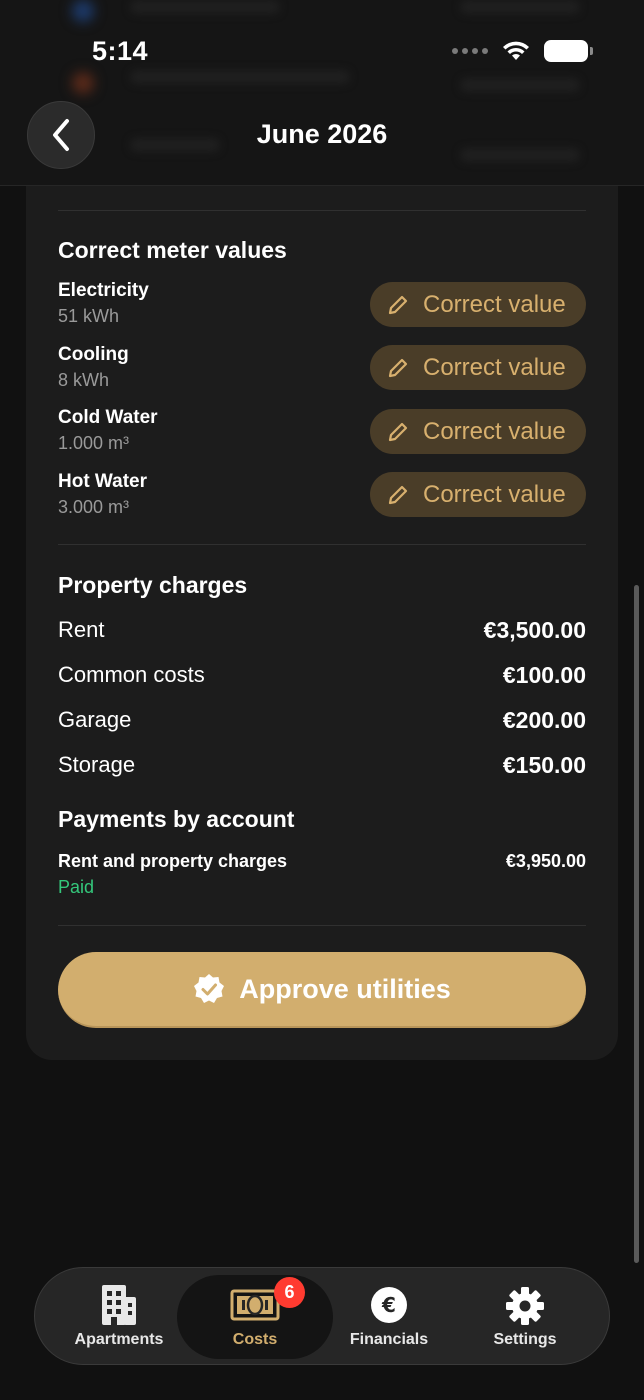 Image resolution: width=644 pixels, height=1400 pixels. I want to click on battery-icon, so click(568, 51).